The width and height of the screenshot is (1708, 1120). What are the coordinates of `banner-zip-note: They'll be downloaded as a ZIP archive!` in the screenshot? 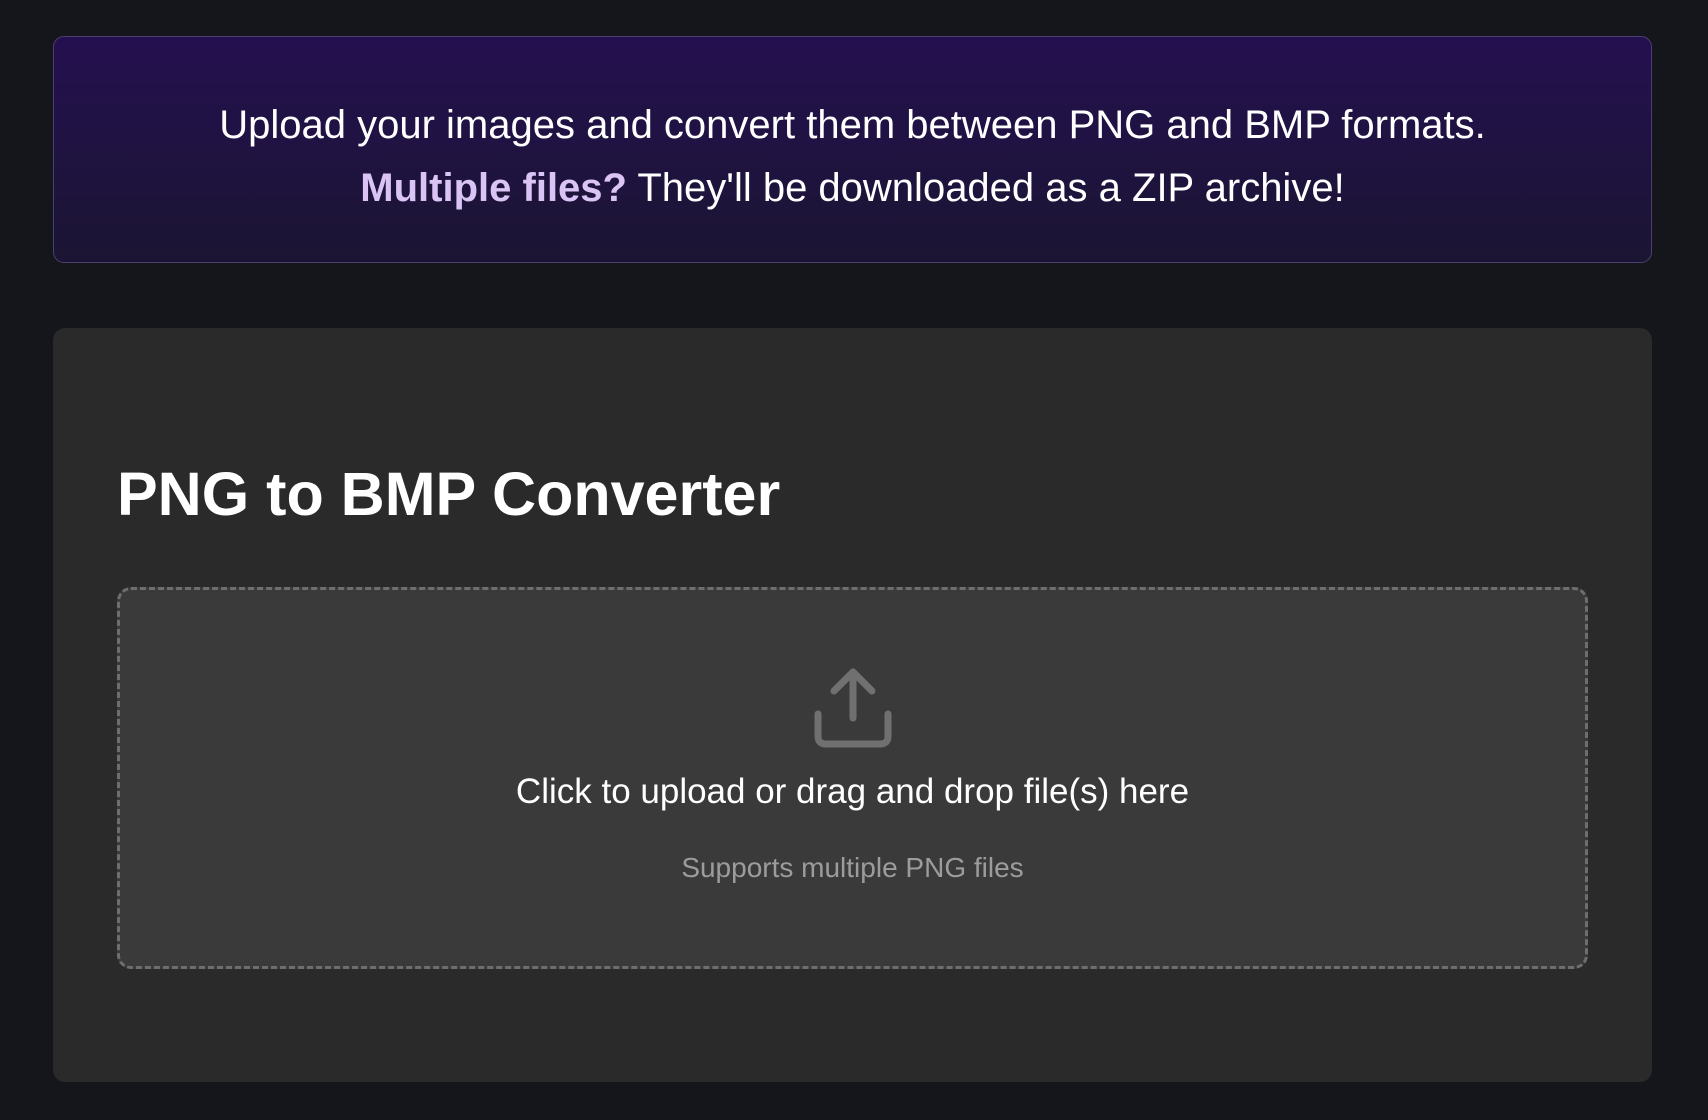 It's located at (985, 188).